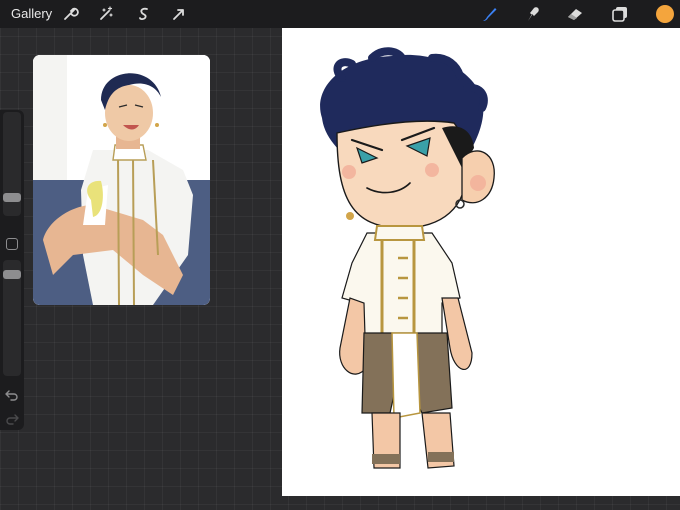  What do you see at coordinates (12, 274) in the screenshot?
I see `opacity-thumb` at bounding box center [12, 274].